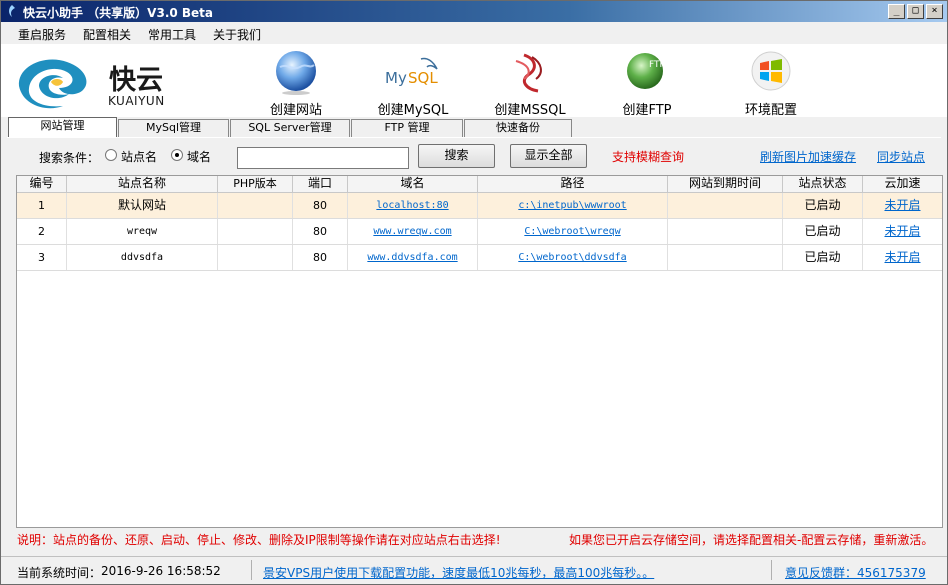 The height and width of the screenshot is (585, 948). Describe the element at coordinates (111, 155) in the screenshot. I see `radio-site-name` at that location.